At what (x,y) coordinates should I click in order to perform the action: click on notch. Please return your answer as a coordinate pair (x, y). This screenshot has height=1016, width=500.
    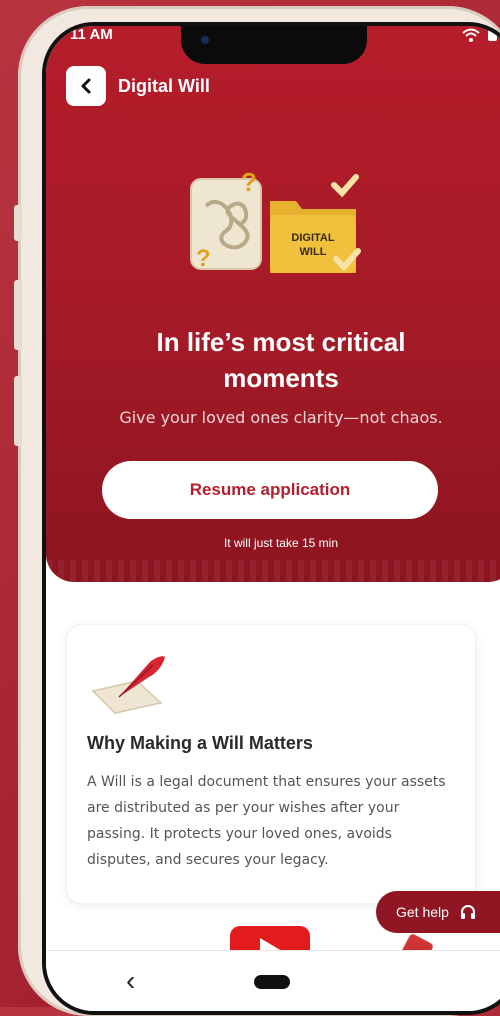
    Looking at the image, I should click on (274, 45).